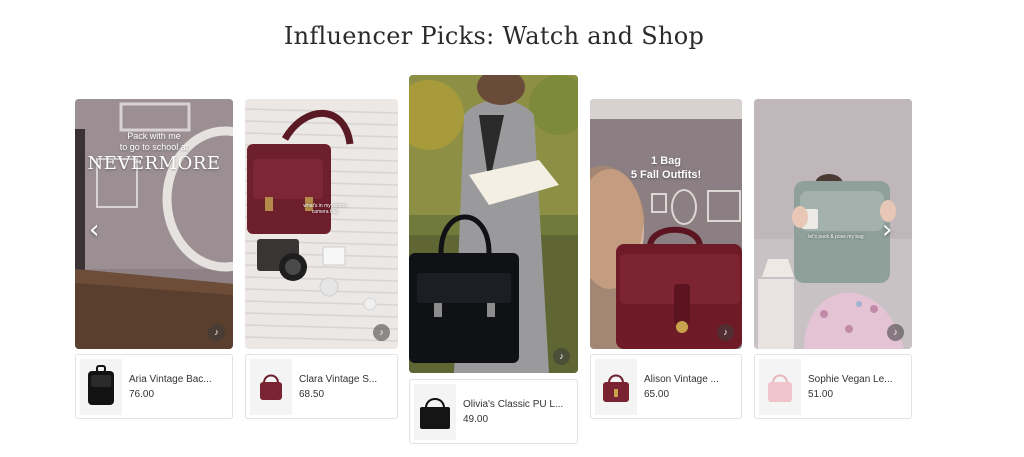 This screenshot has height=457, width=1024. Describe the element at coordinates (154, 147) in the screenshot. I see `video-overlay-line: to go to school at` at that location.